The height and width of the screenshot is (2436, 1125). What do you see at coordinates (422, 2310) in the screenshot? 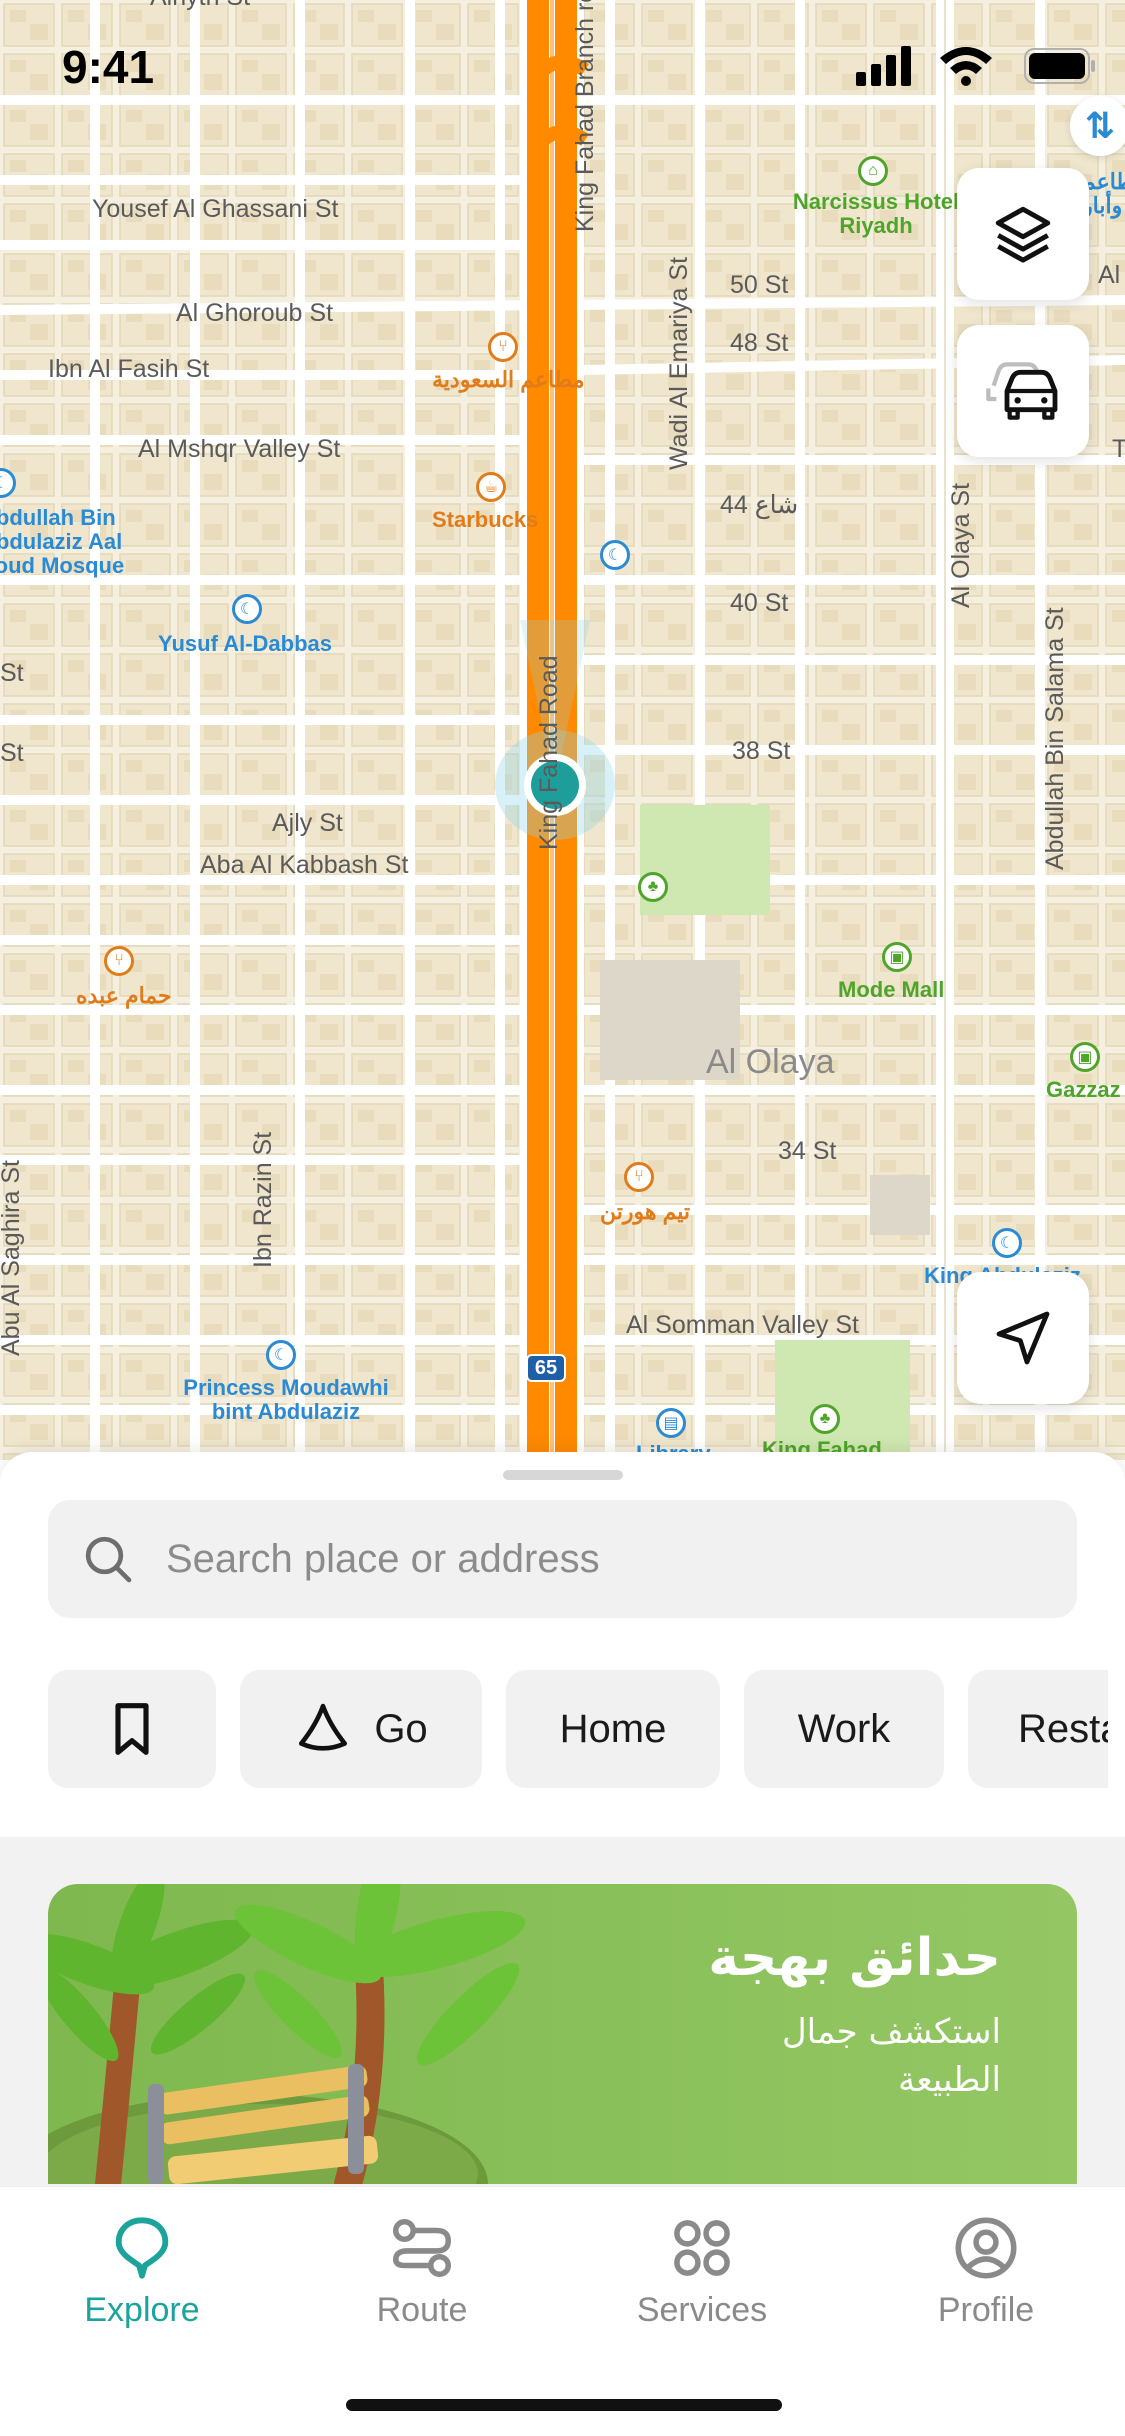
I see `tab-route-label: Route` at bounding box center [422, 2310].